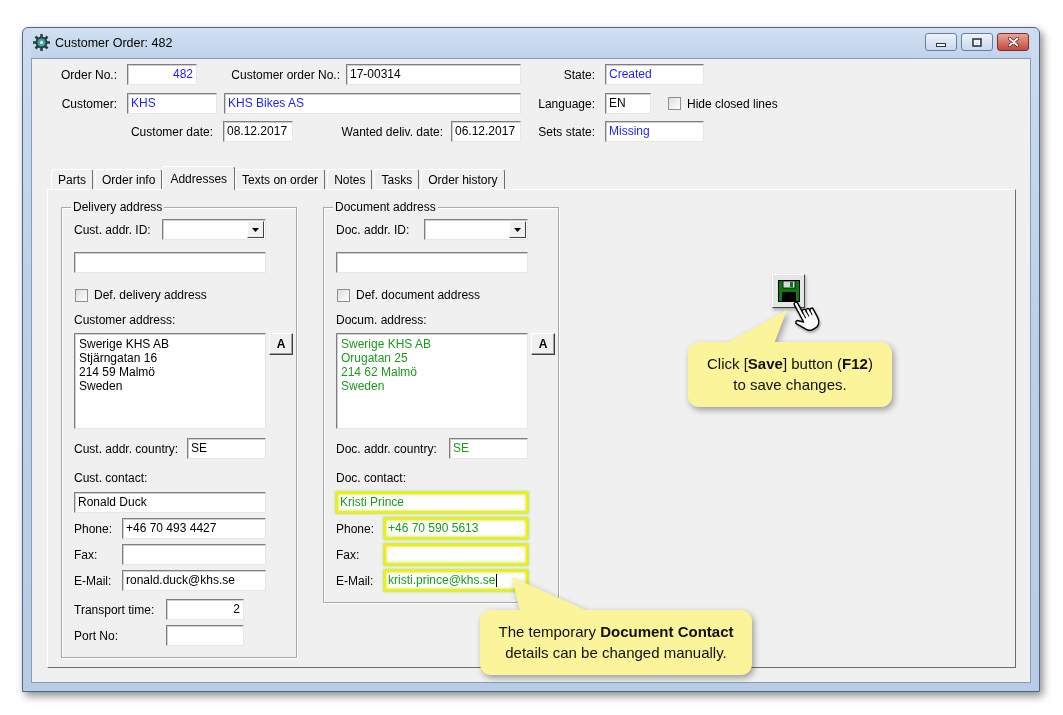  What do you see at coordinates (89, 103) in the screenshot?
I see `customer-label: Customer:` at bounding box center [89, 103].